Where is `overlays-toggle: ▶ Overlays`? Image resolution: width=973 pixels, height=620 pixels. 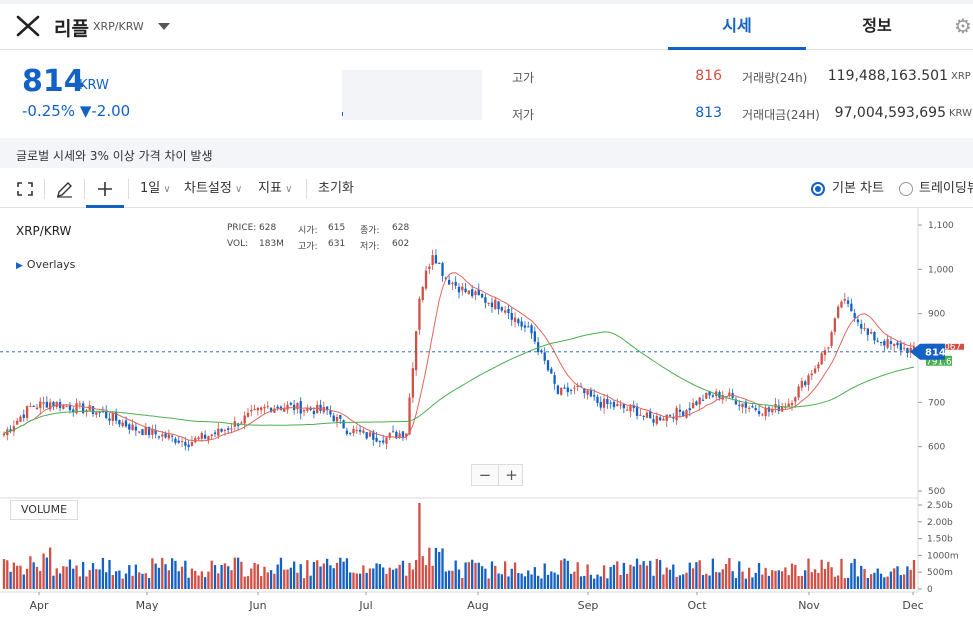 overlays-toggle: ▶ Overlays is located at coordinates (45, 264).